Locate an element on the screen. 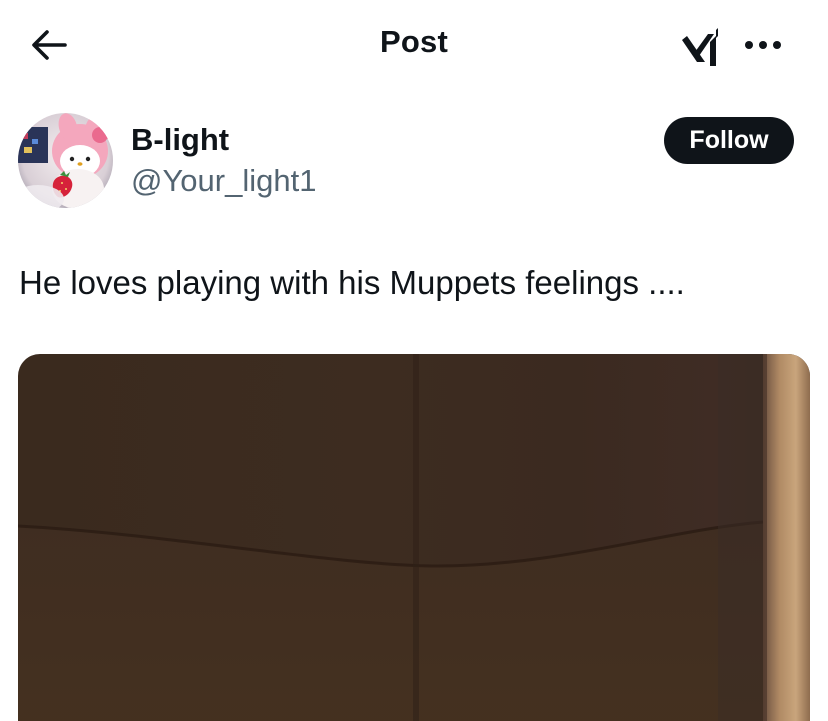 The width and height of the screenshot is (828, 721). top-bar: Post is located at coordinates (414, 45).